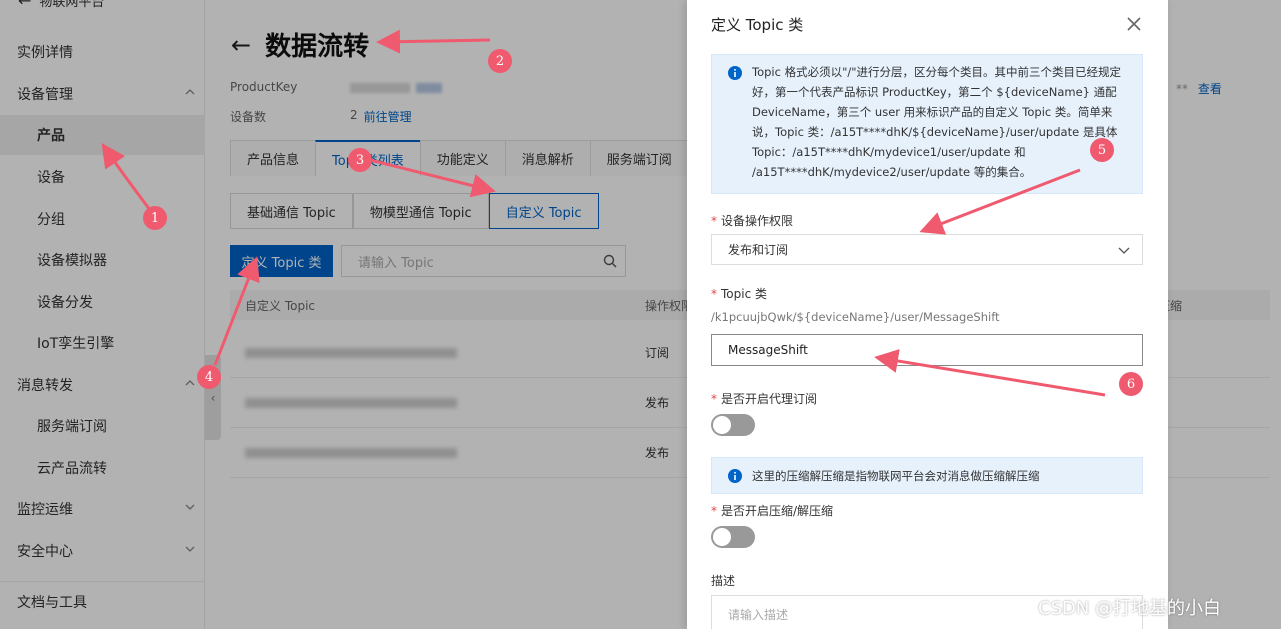 This screenshot has width=1281, height=629. I want to click on compress-label: * 是否开启压缩/解压缩, so click(772, 511).